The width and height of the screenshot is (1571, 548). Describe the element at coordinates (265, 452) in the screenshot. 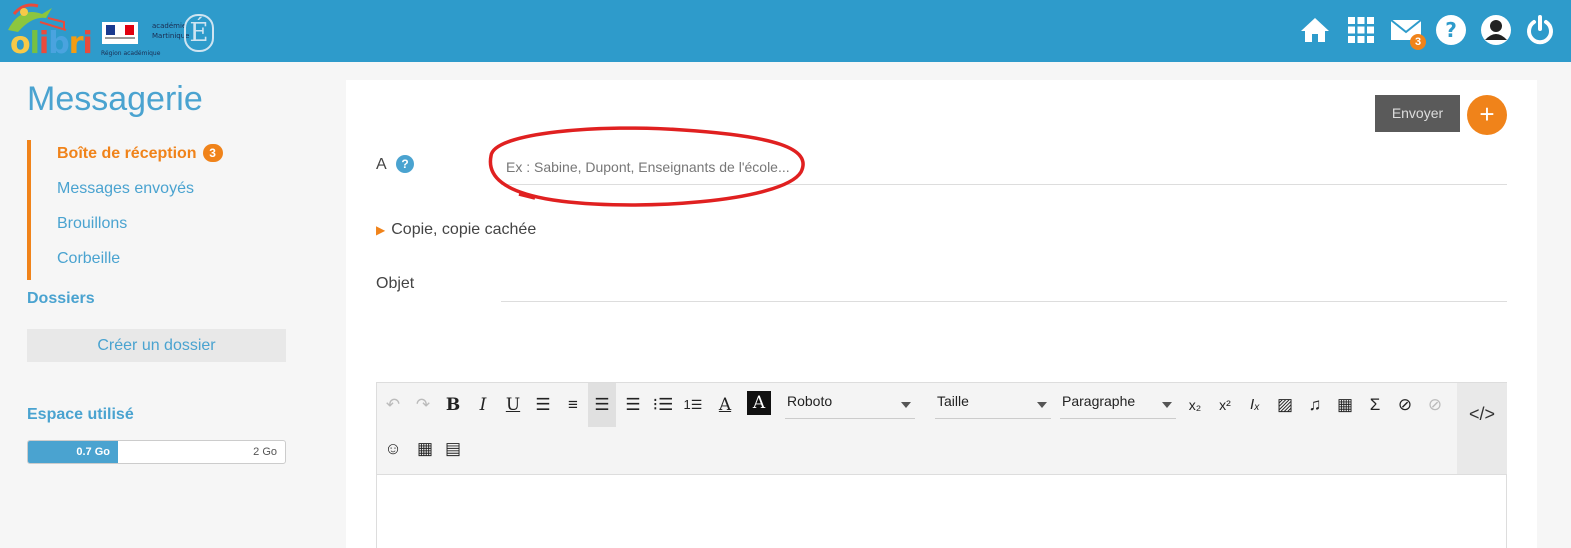

I see `storage-total-value: 2 Go` at that location.